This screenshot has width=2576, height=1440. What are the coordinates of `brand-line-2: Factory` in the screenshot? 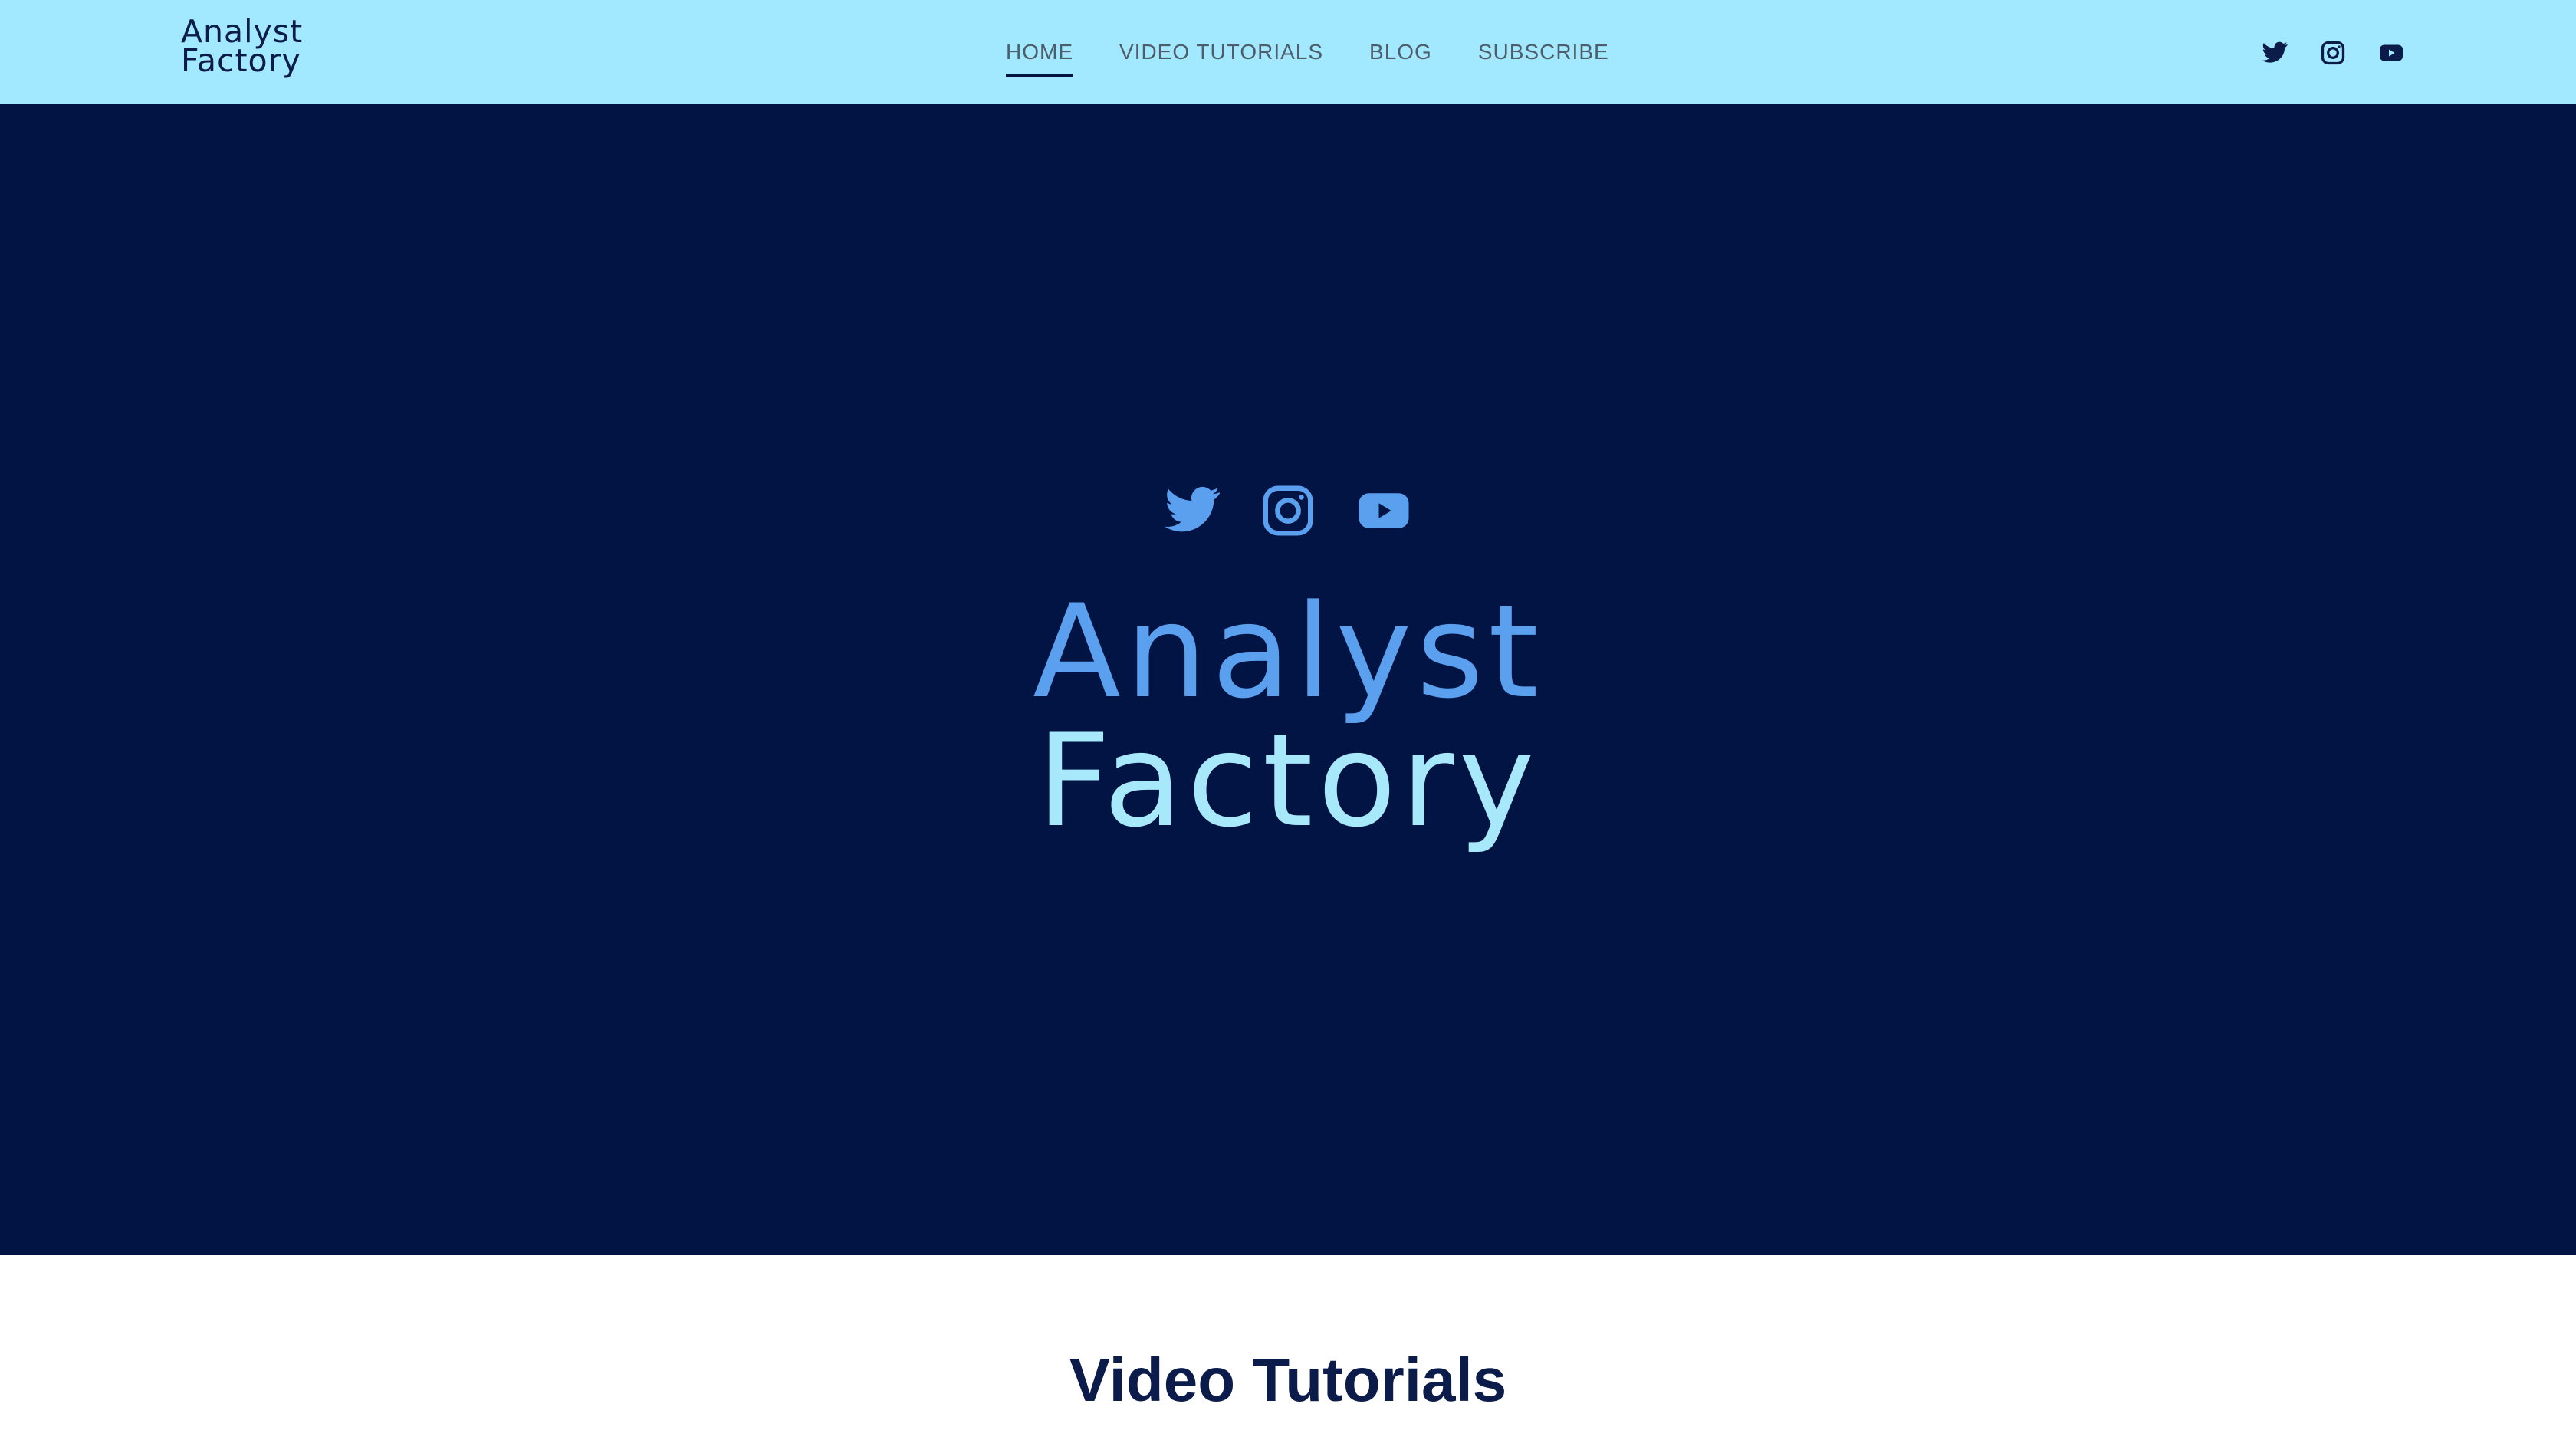 It's located at (241, 60).